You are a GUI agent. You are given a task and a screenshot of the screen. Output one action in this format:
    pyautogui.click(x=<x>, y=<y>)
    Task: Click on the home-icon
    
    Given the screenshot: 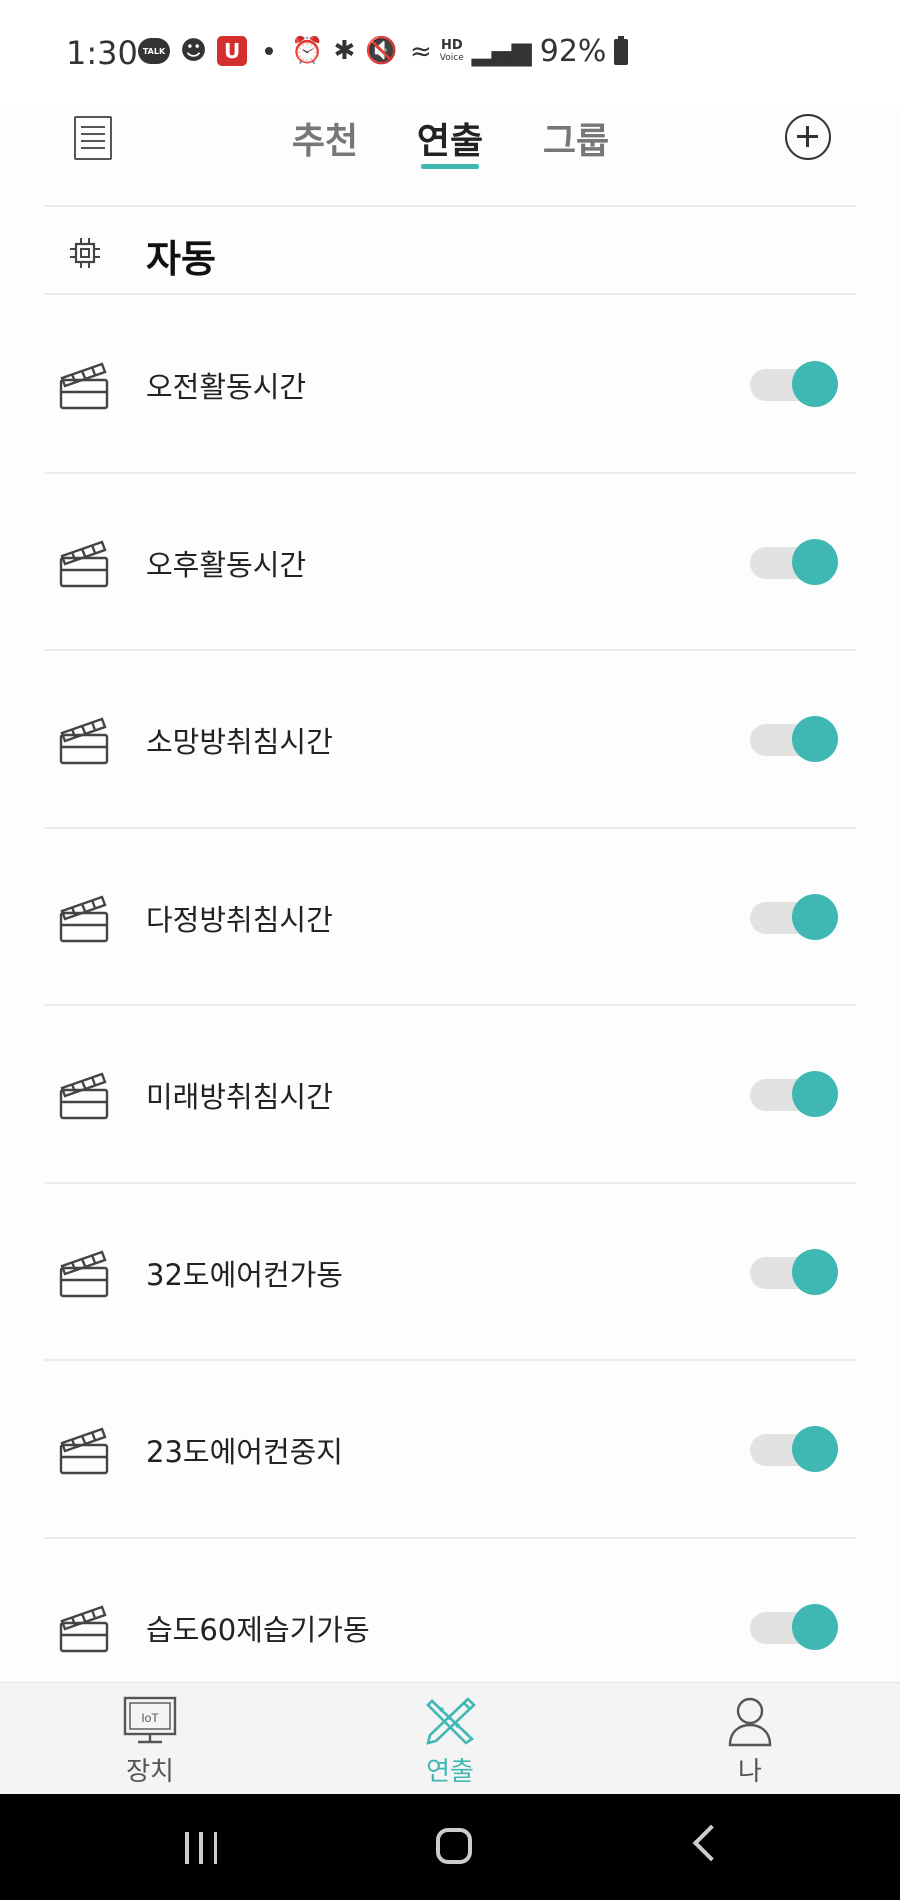 What is the action you would take?
    pyautogui.click(x=454, y=1846)
    